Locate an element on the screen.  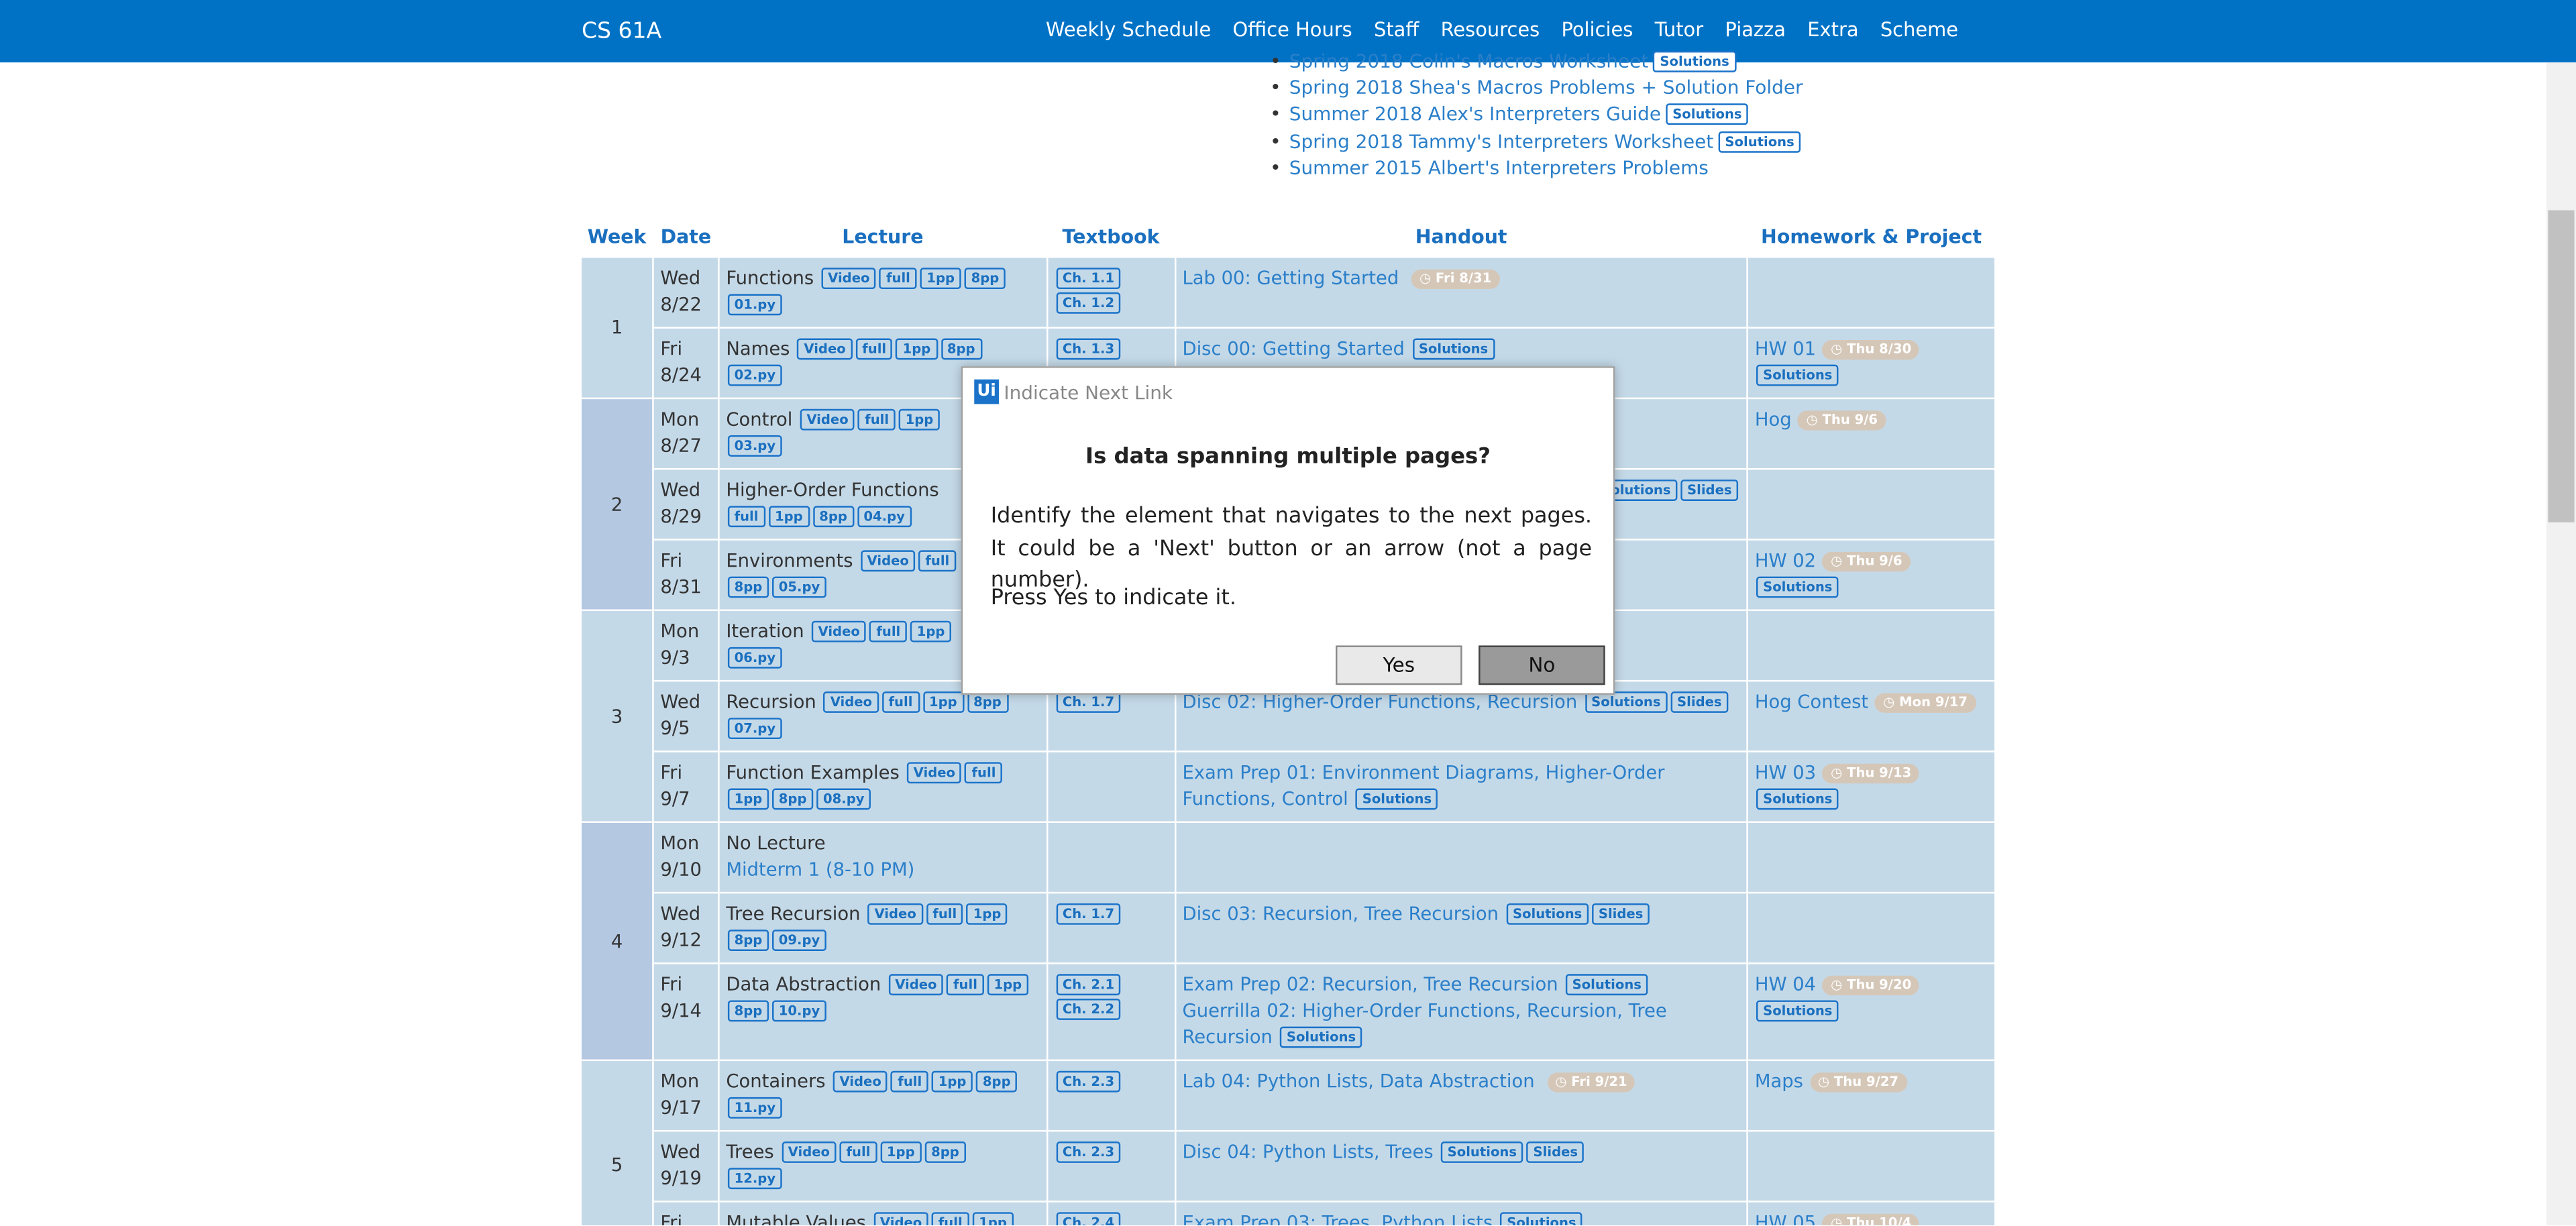
homework-link: Hog Contest is located at coordinates (1811, 702).